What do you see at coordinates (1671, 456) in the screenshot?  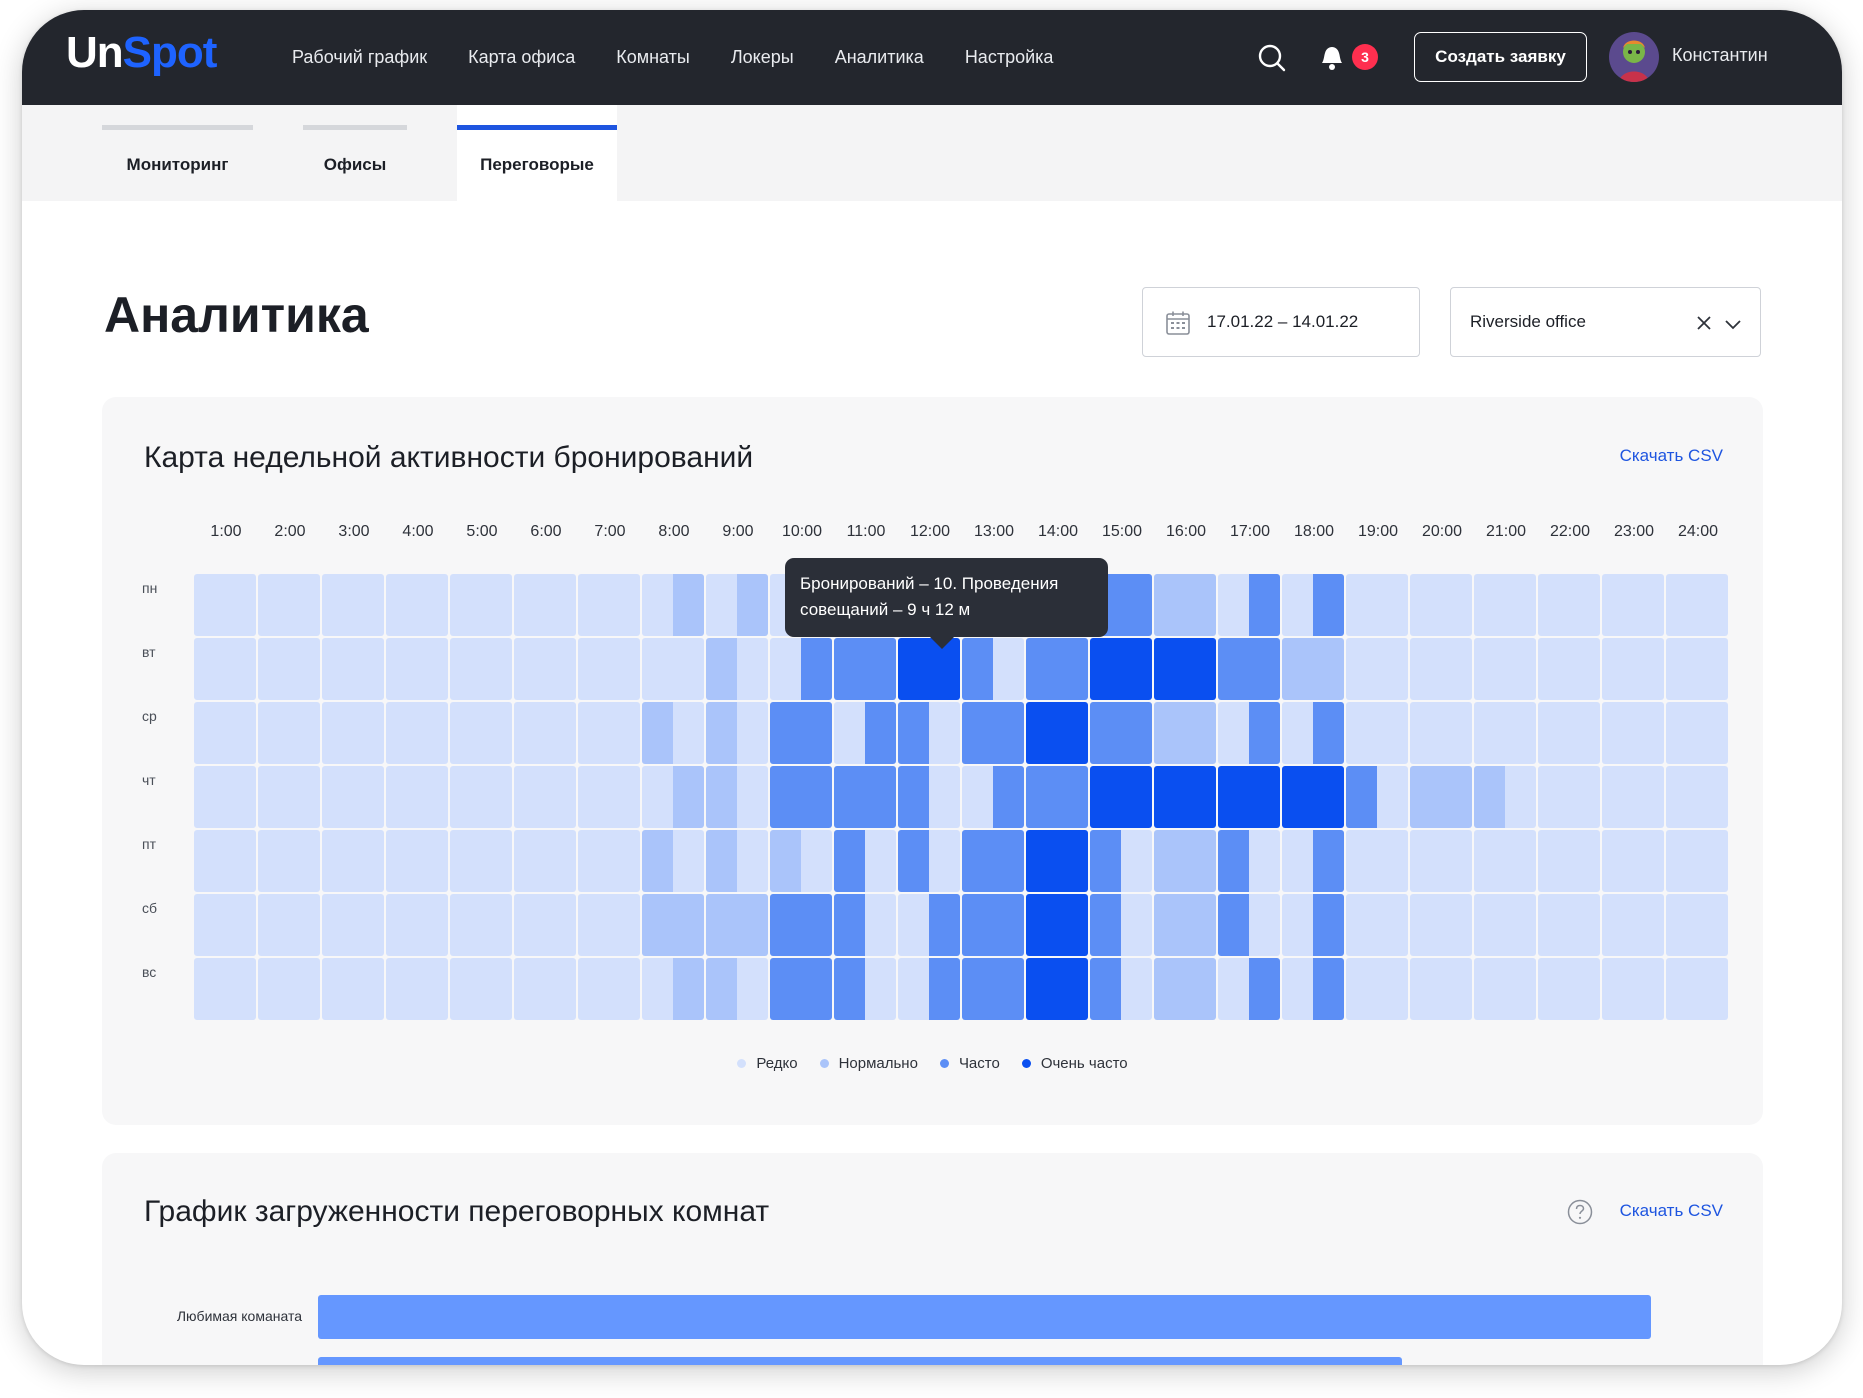 I see `download-csv-link: Скачать CSV` at bounding box center [1671, 456].